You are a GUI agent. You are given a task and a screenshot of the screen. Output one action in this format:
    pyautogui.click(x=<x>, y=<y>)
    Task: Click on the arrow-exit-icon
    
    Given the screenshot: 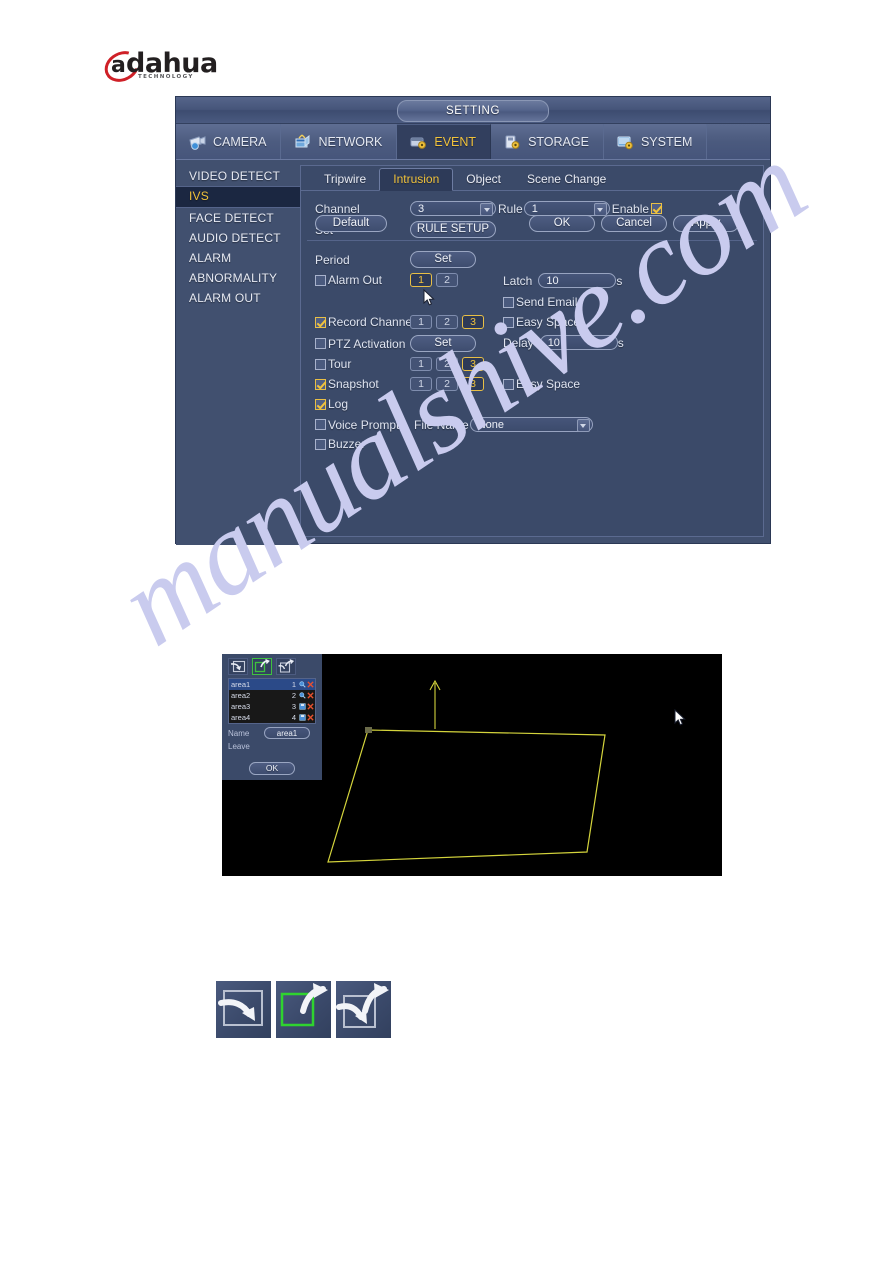 What is the action you would take?
    pyautogui.click(x=262, y=666)
    